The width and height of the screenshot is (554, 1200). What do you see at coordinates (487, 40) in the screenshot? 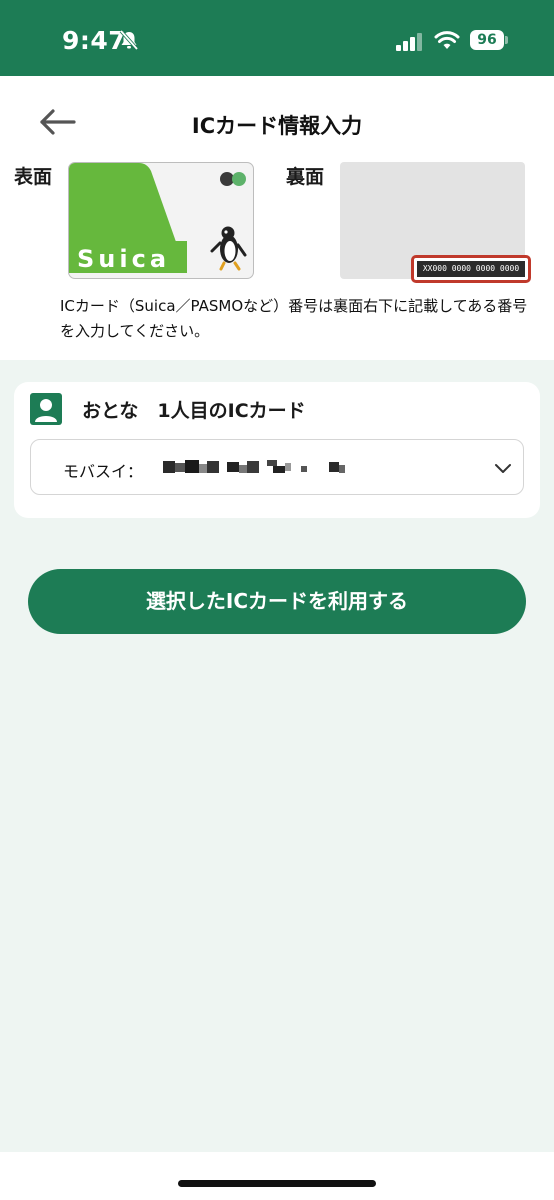
I see `battery-level: 96` at bounding box center [487, 40].